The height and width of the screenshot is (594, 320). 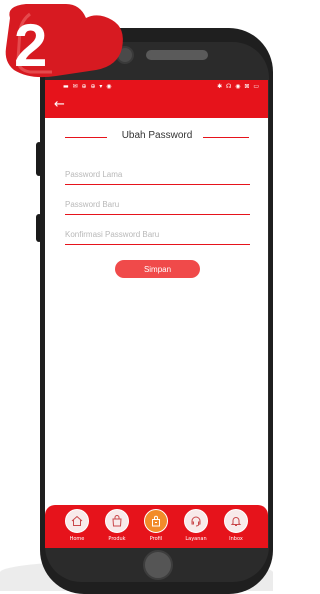 What do you see at coordinates (236, 539) in the screenshot?
I see `nav-label-inbox: Inbox` at bounding box center [236, 539].